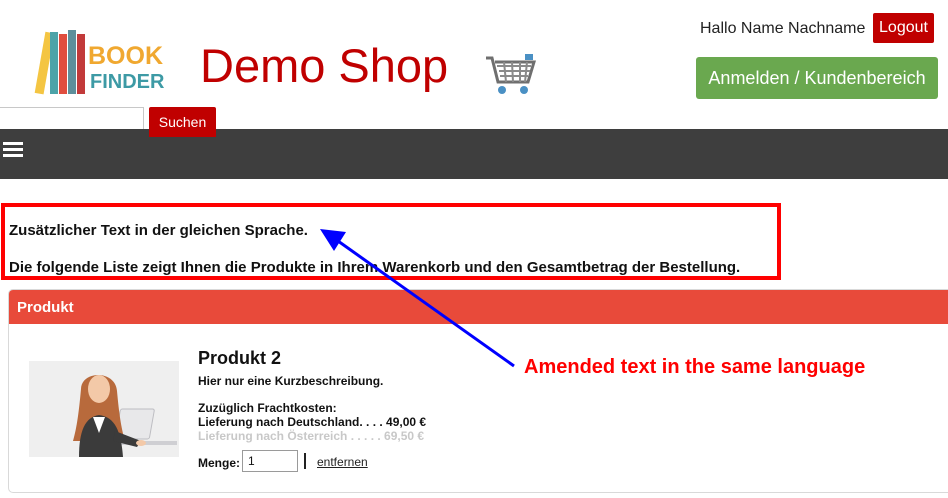 This screenshot has width=948, height=498. Describe the element at coordinates (104, 409) in the screenshot. I see `product-image` at that location.